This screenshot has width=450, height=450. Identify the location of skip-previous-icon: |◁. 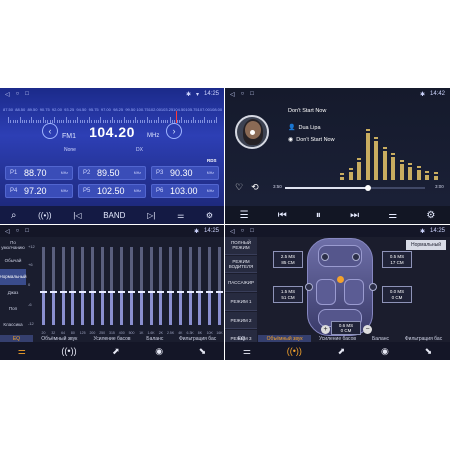
(77, 215).